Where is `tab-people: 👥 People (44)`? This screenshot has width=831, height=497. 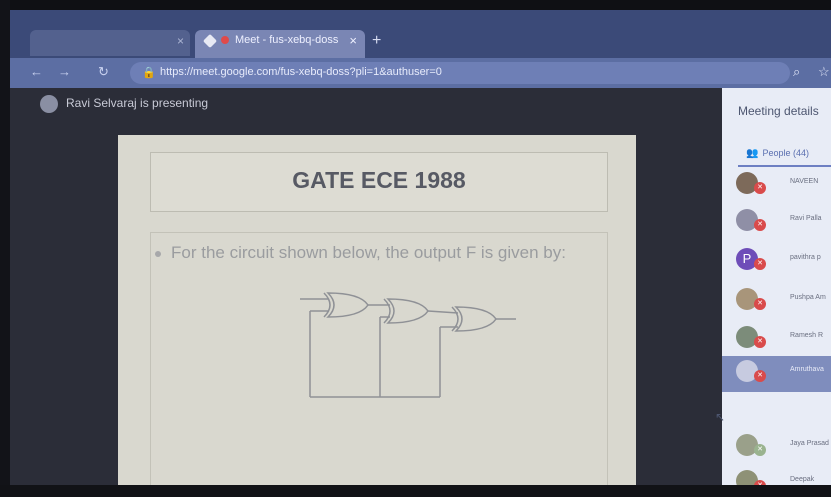
tab-people: 👥 People (44) is located at coordinates (777, 153).